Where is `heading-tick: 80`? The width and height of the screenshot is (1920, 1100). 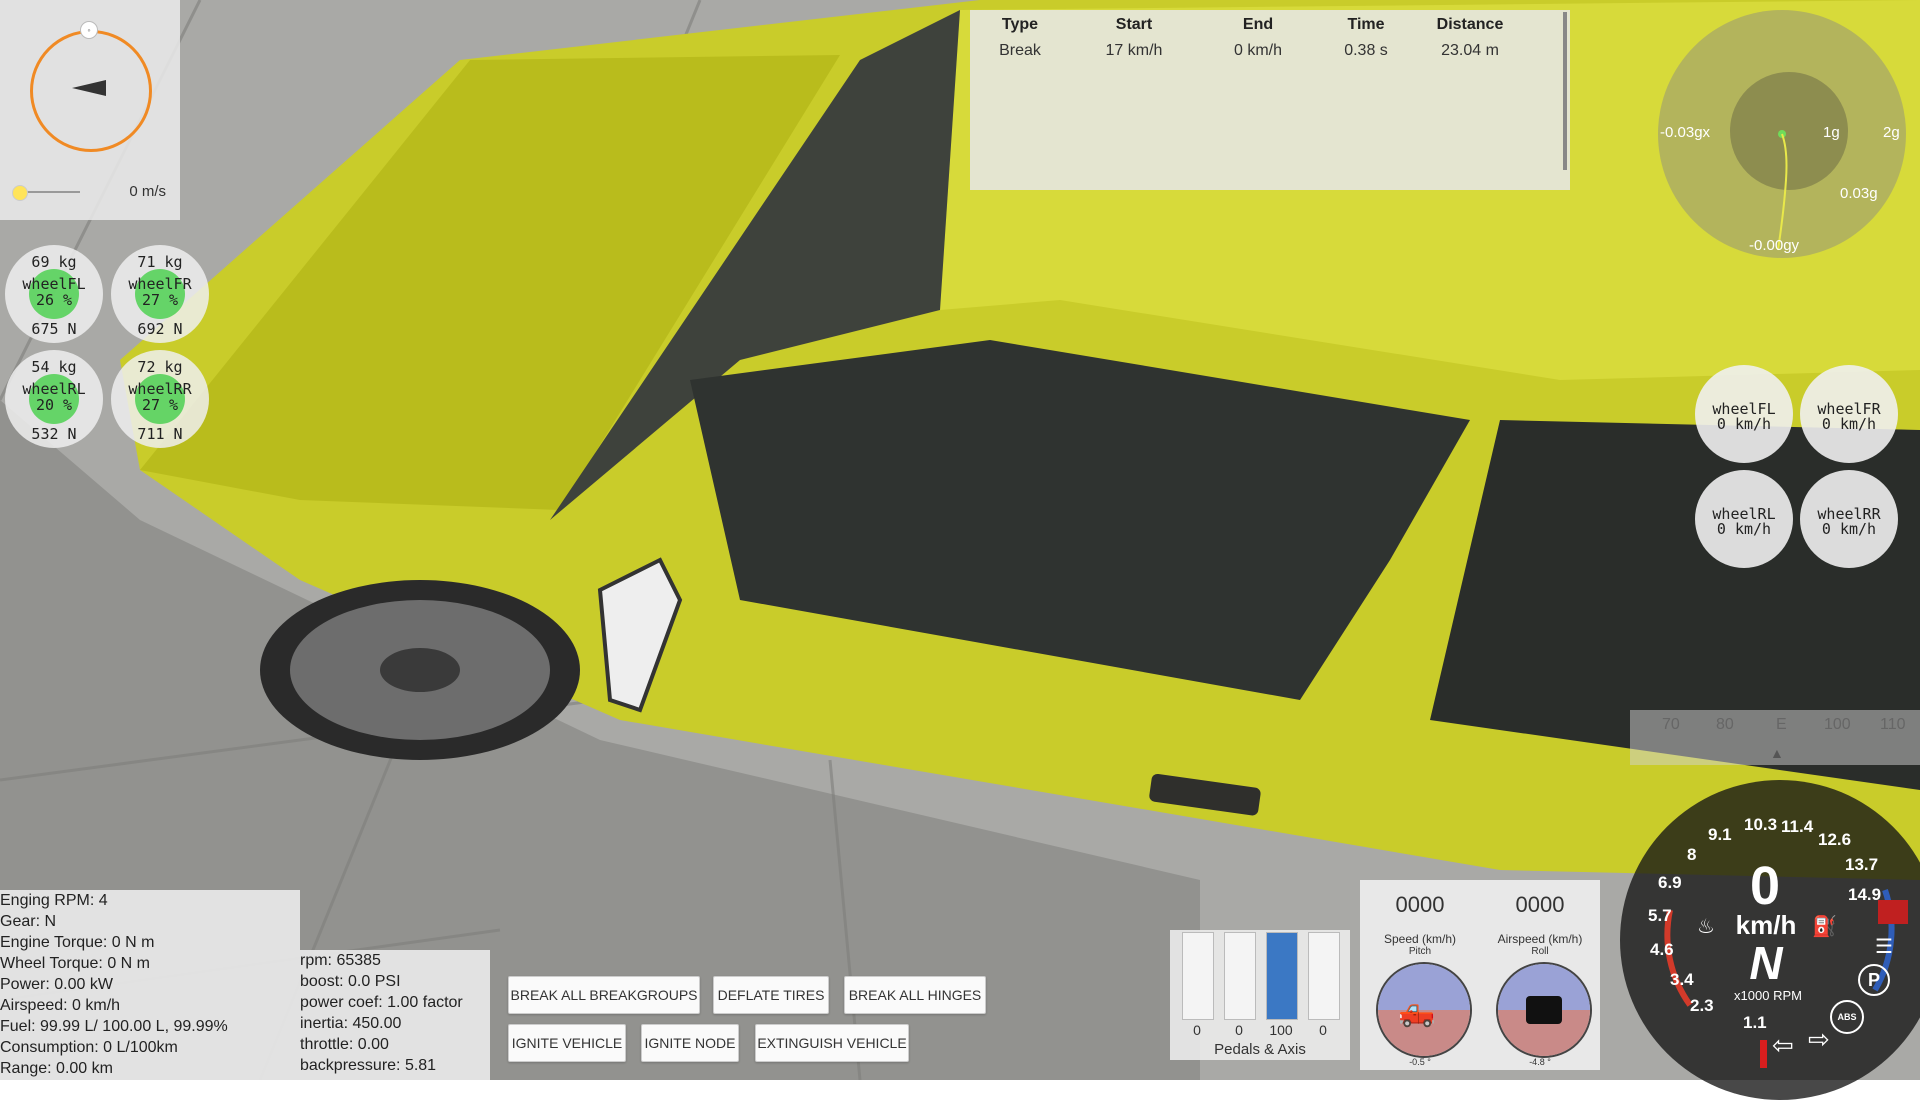 heading-tick: 80 is located at coordinates (1725, 724).